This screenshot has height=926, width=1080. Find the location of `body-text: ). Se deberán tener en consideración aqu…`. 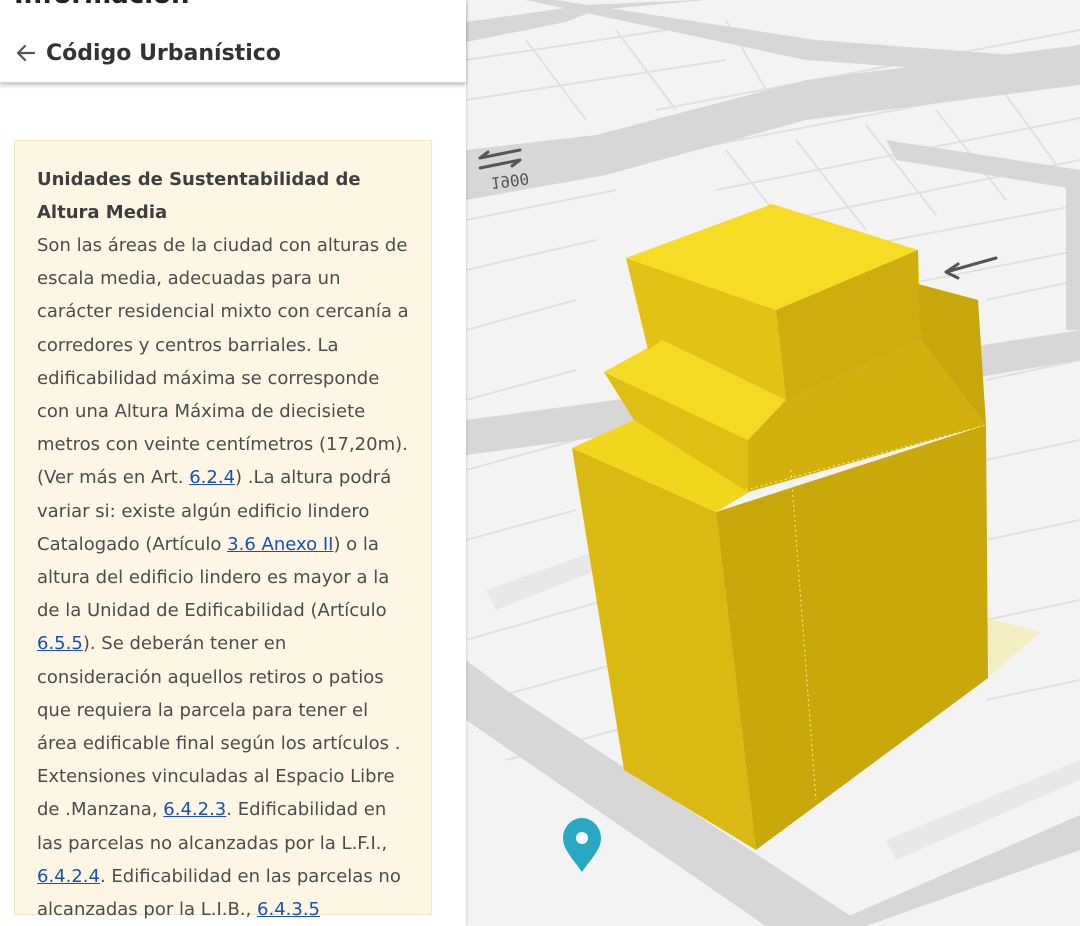

body-text: ). Se deberán tener en consideración aqu… is located at coordinates (219, 727).